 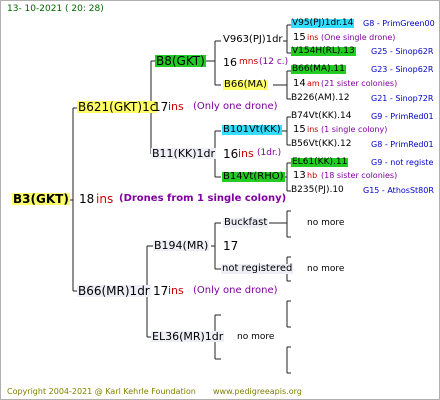 What do you see at coordinates (313, 129) in the screenshot?
I see `gen4-r8-ins: ins` at bounding box center [313, 129].